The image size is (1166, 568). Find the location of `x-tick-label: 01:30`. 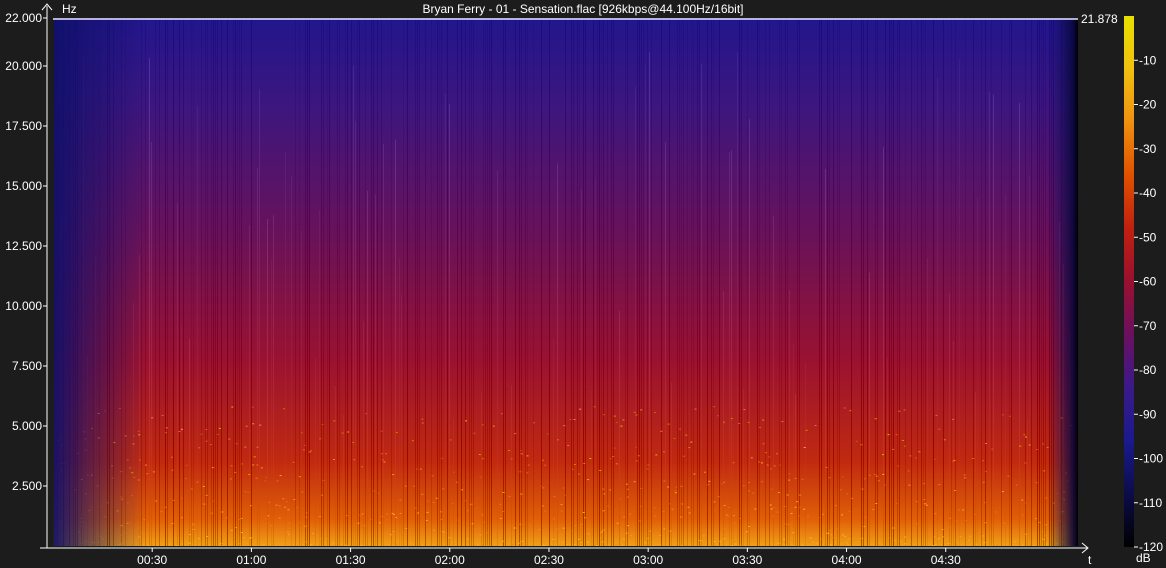

x-tick-label: 01:30 is located at coordinates (351, 560).